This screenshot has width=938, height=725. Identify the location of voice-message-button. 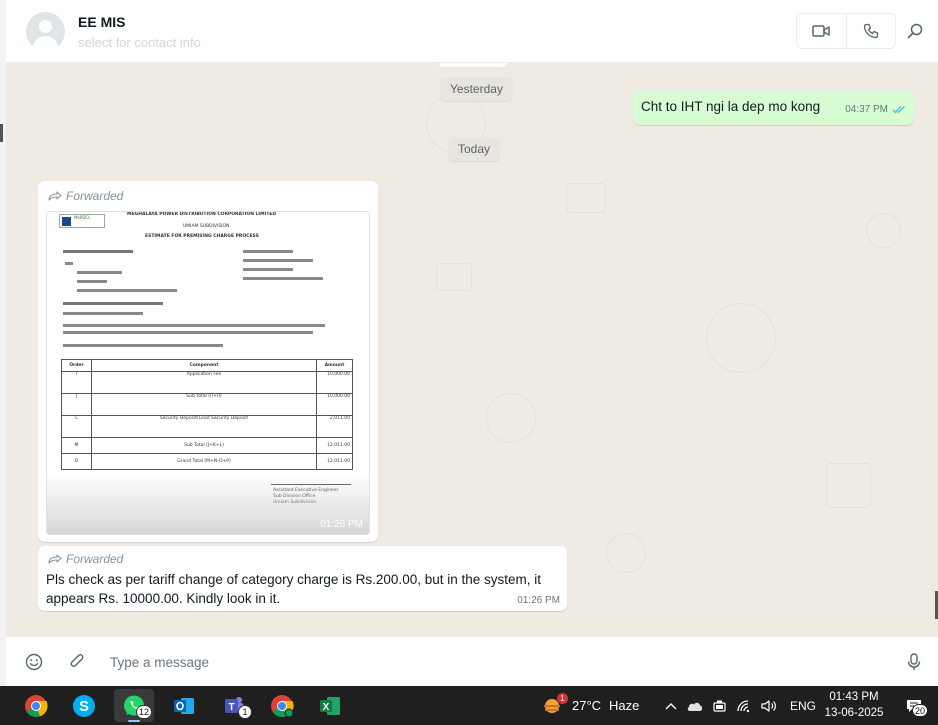
(914, 662).